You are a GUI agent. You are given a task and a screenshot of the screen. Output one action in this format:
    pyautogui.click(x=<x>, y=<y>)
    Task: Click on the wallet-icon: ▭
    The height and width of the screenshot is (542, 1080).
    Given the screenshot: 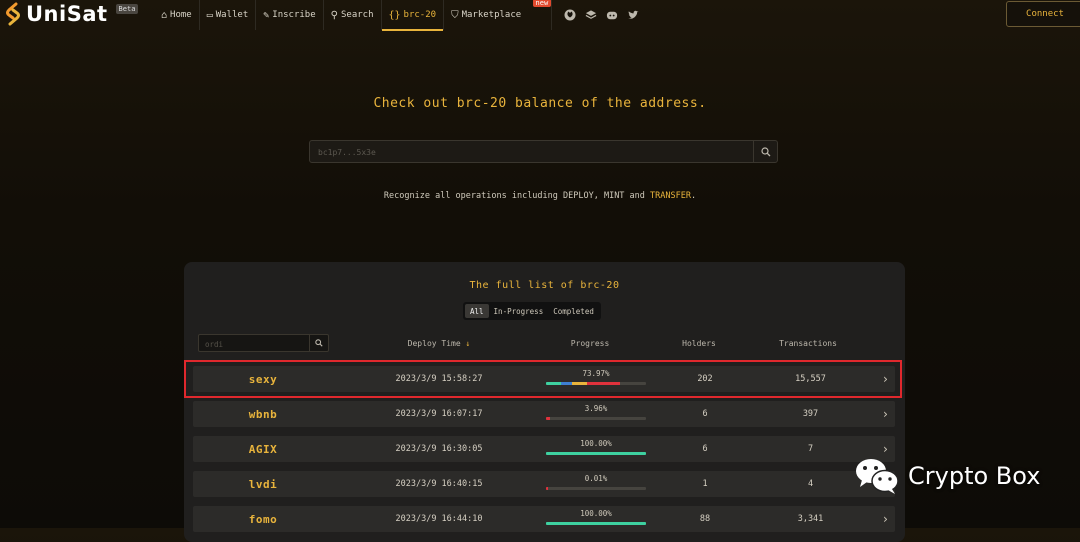 What is the action you would take?
    pyautogui.click(x=209, y=15)
    